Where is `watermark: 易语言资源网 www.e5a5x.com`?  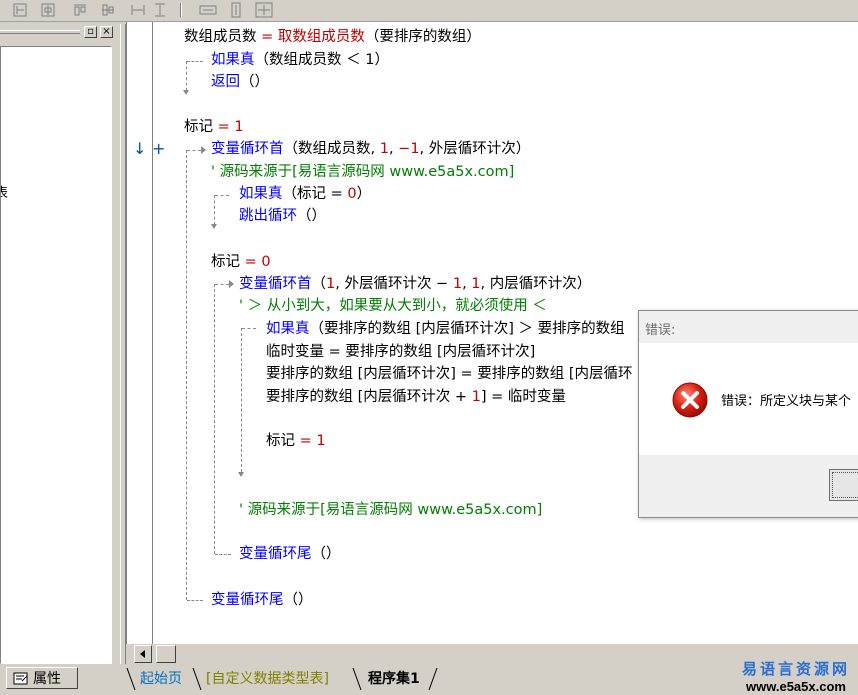
watermark: 易语言资源网 www.e5a5x.com is located at coordinates (796, 676).